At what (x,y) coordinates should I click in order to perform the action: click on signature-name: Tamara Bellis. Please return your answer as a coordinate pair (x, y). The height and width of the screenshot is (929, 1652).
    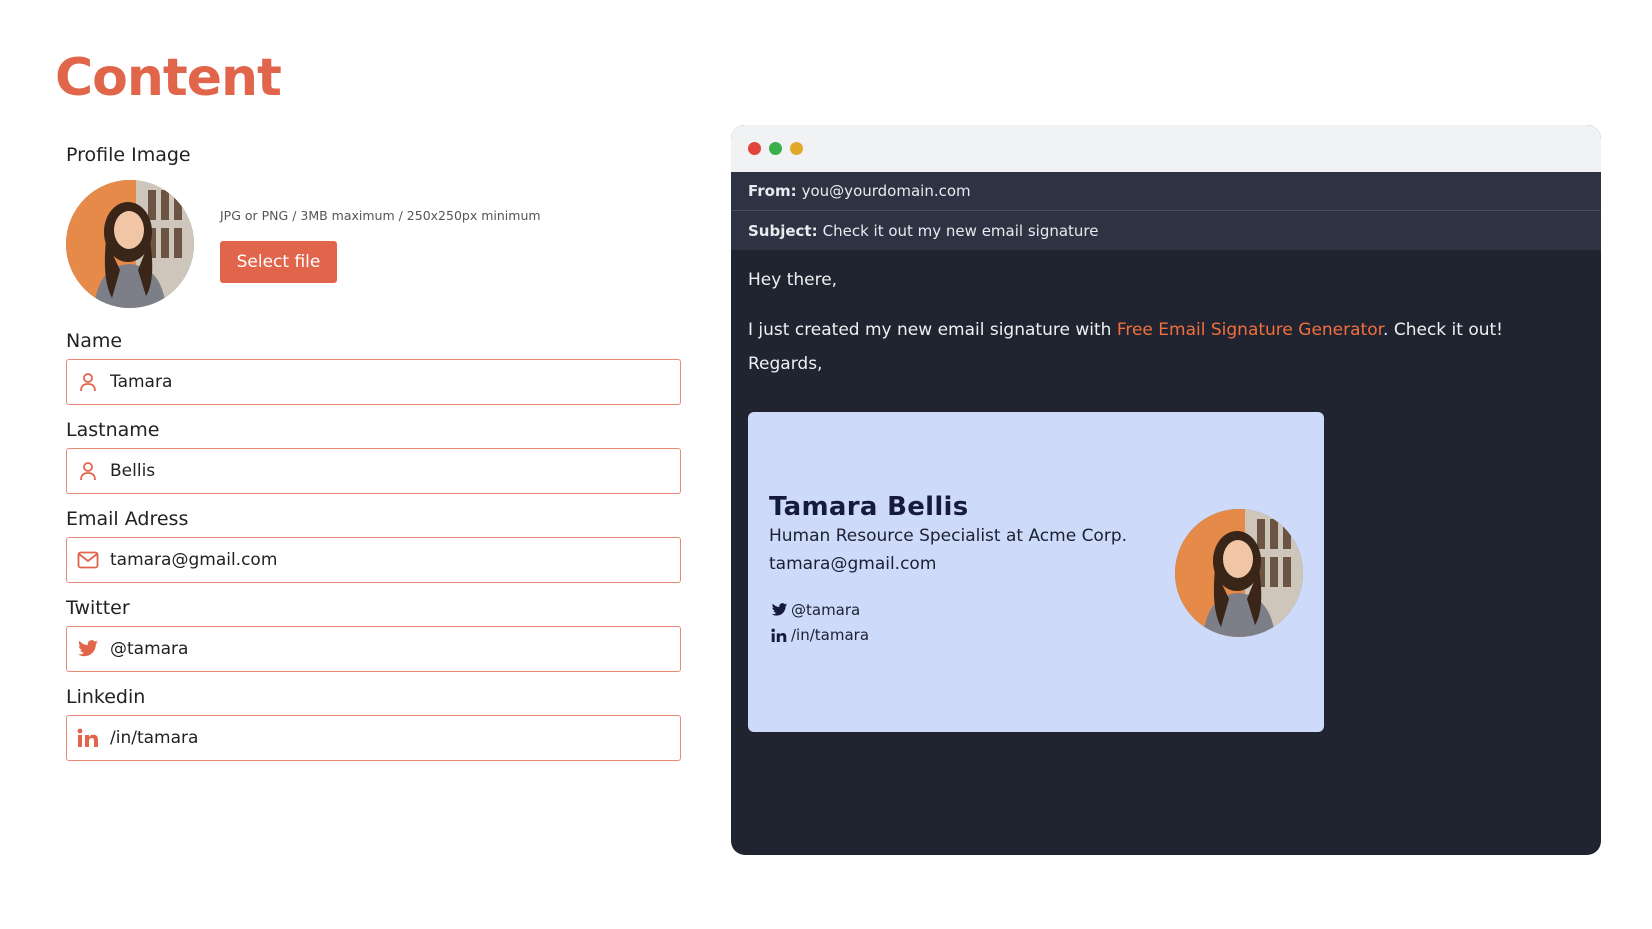
    Looking at the image, I should click on (869, 507).